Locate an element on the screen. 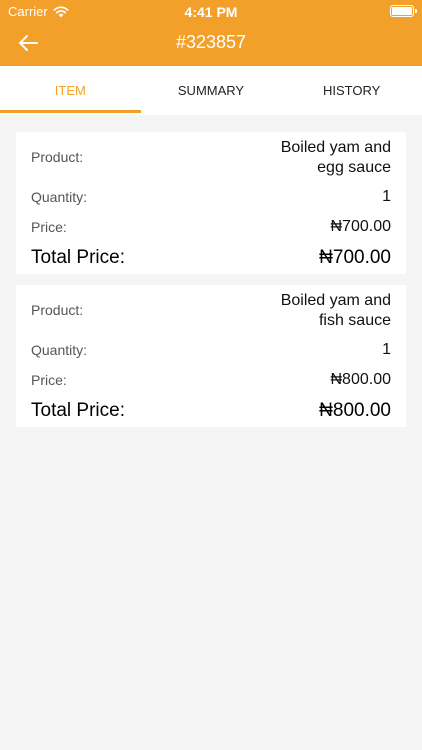  tab-bar: ITEM SUMMARY HISTORY is located at coordinates (211, 90).